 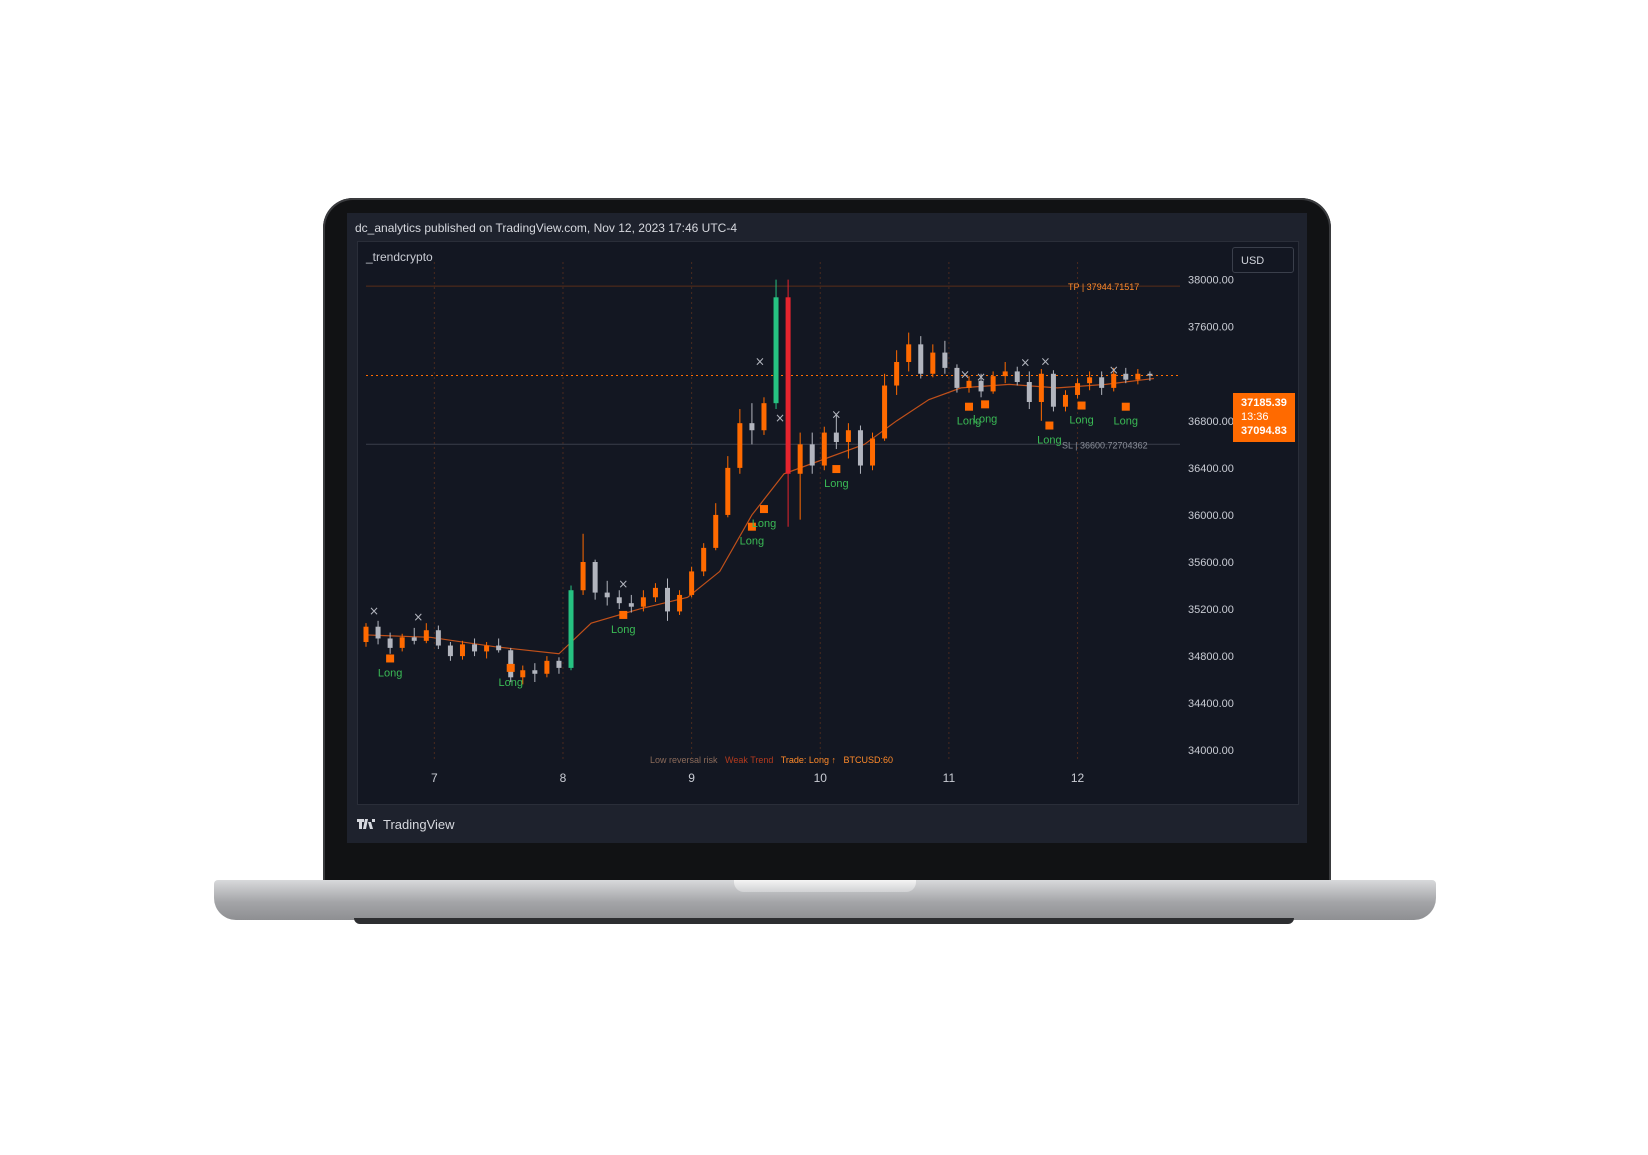 What do you see at coordinates (759, 516) in the screenshot?
I see `ema-line` at bounding box center [759, 516].